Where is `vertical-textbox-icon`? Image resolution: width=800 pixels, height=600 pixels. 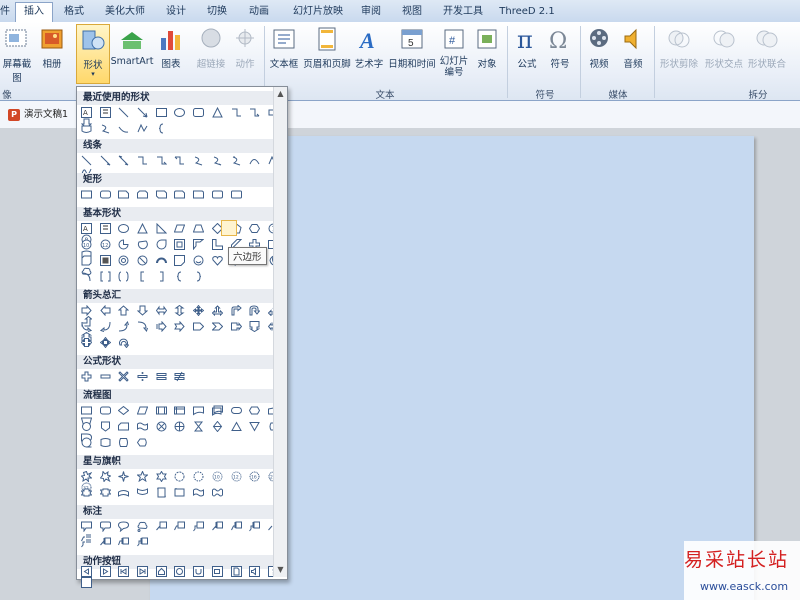 vertical-textbox-icon is located at coordinates (105, 228).